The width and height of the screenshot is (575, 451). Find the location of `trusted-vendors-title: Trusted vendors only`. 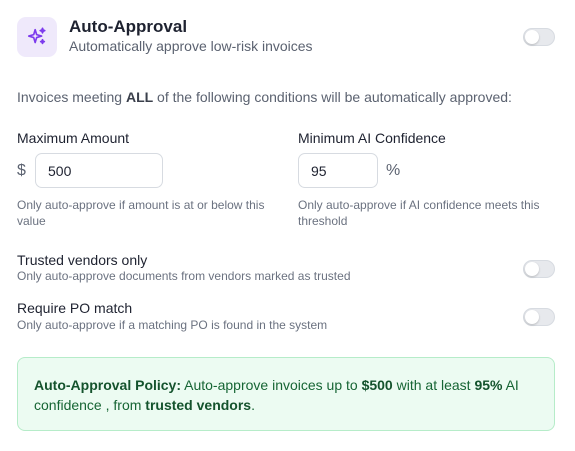

trusted-vendors-title: Trusted vendors only is located at coordinates (82, 260).